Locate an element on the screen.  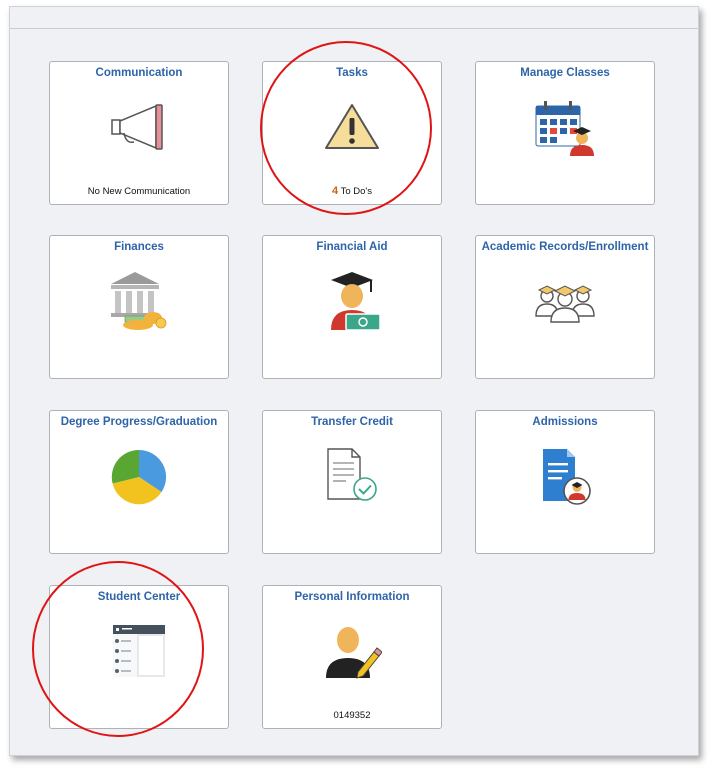
tile-communication: Communication No New Communication is located at coordinates (139, 133).